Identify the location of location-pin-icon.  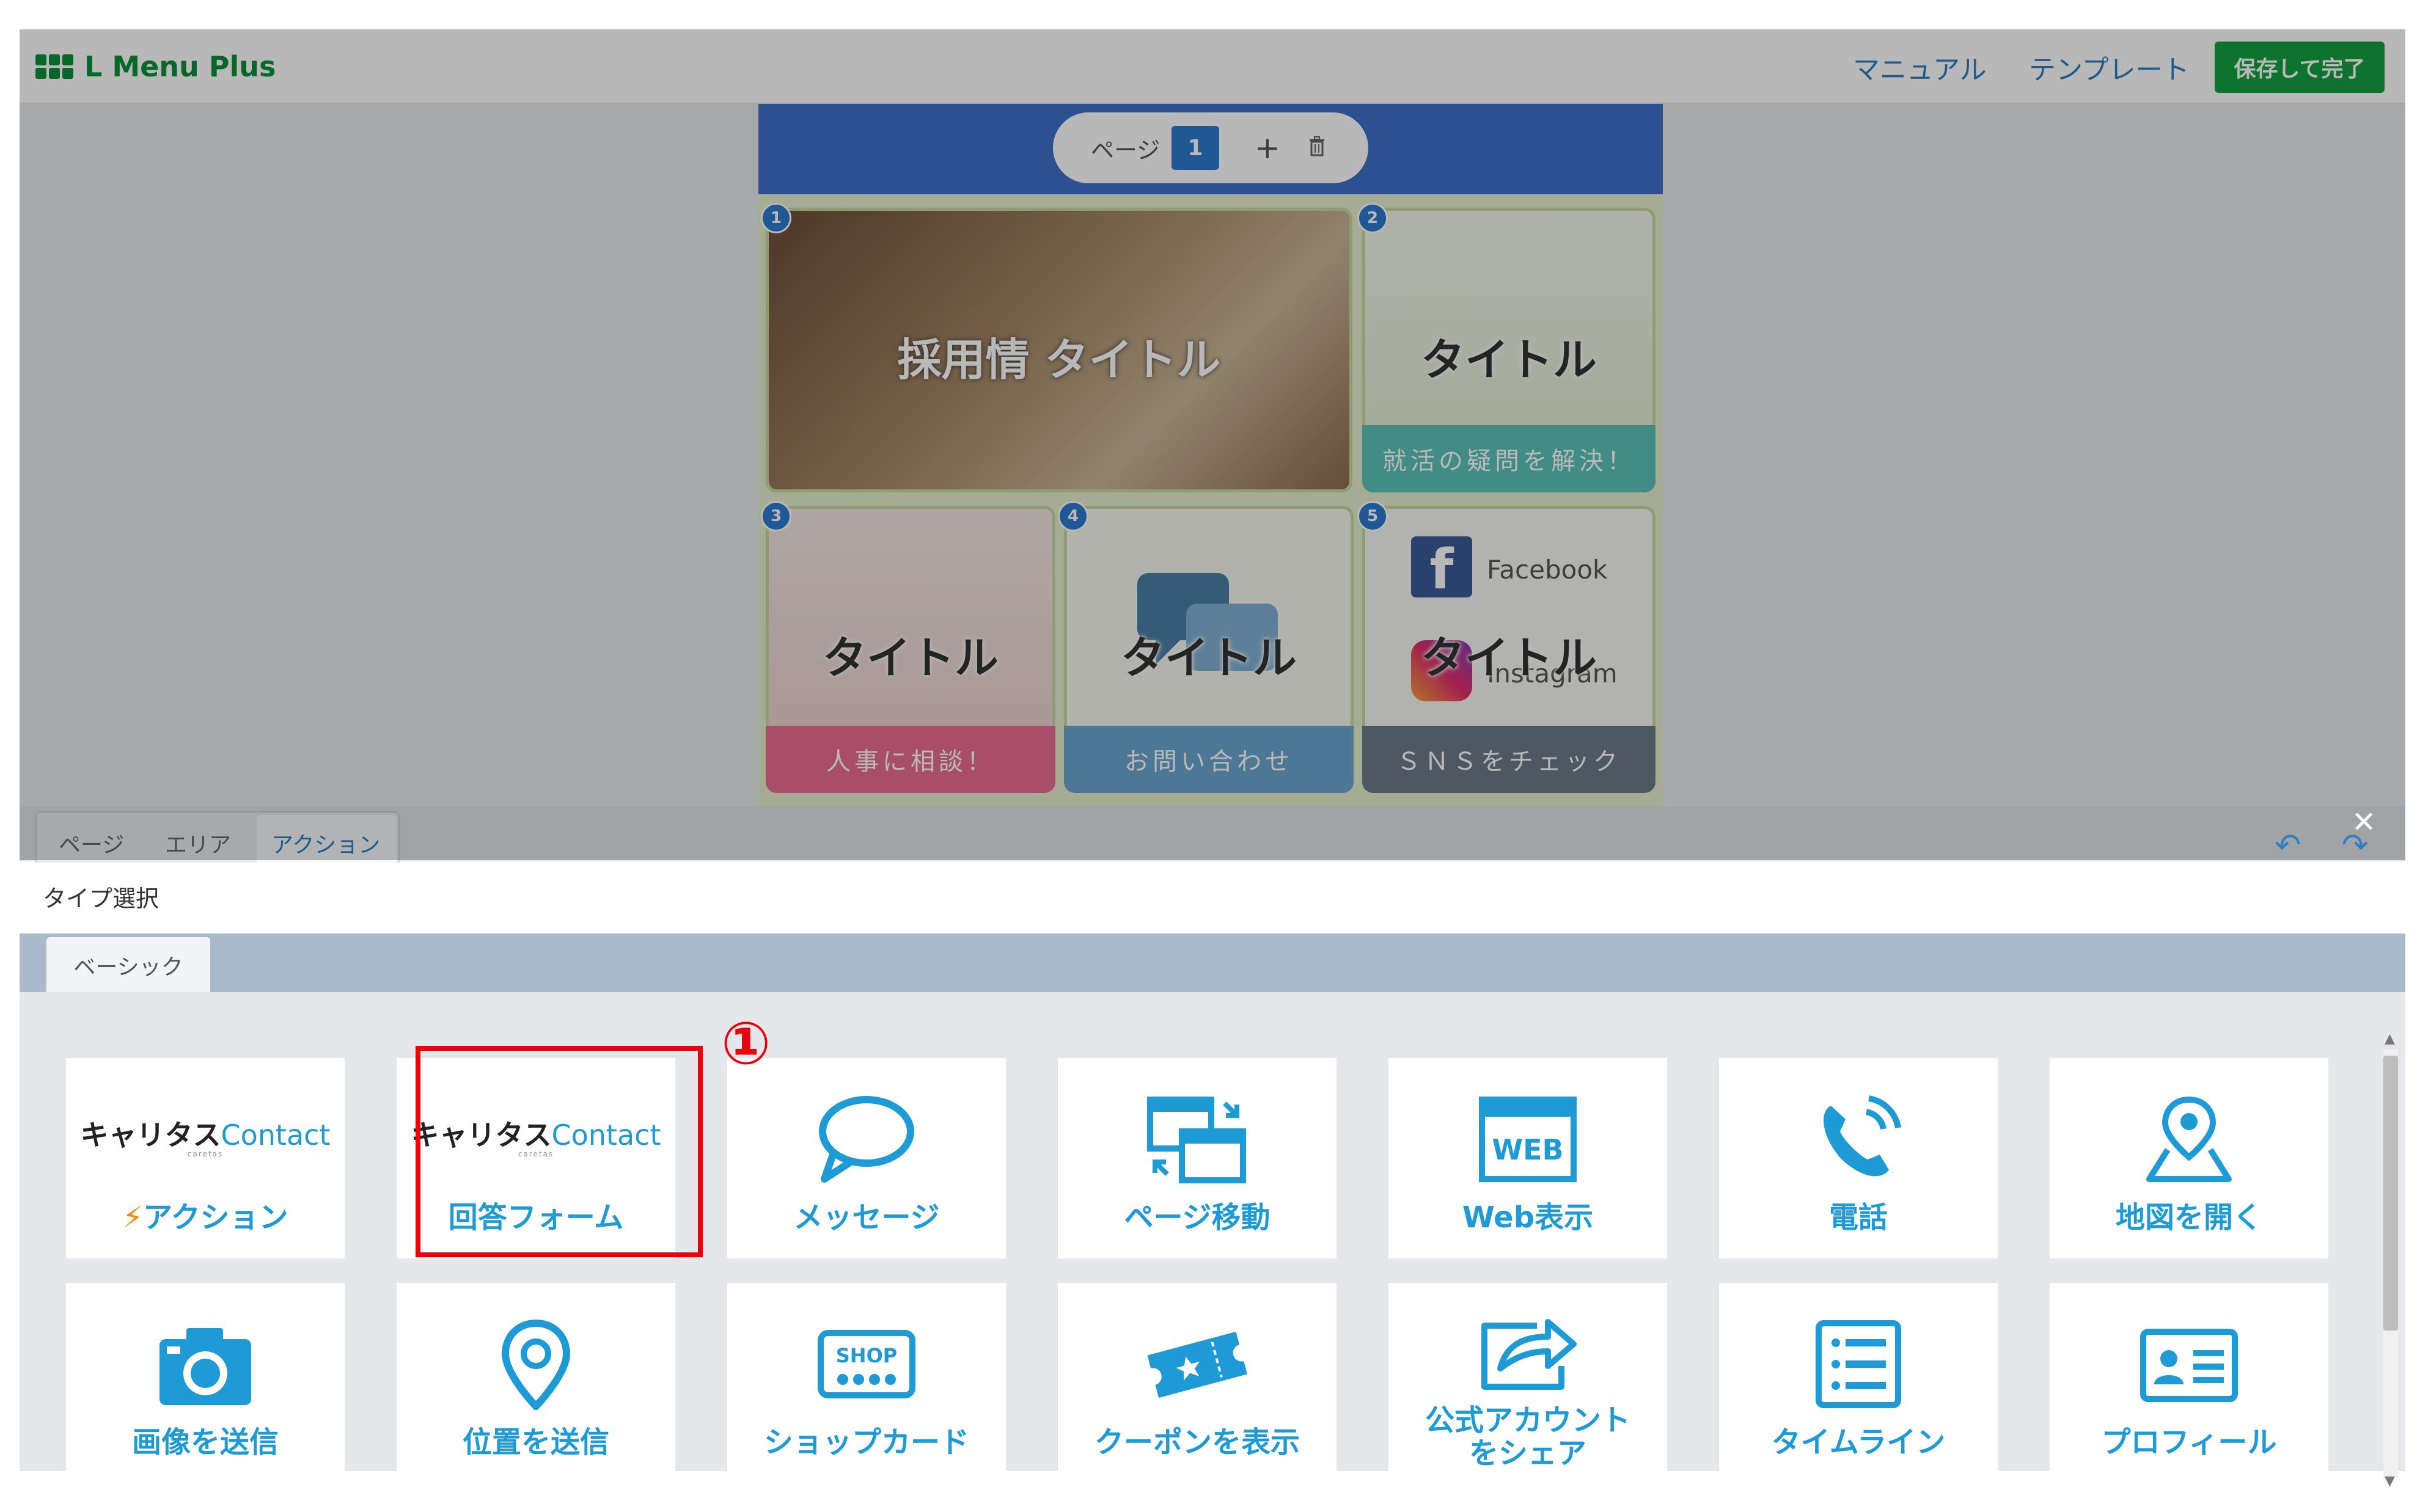
(536, 1365).